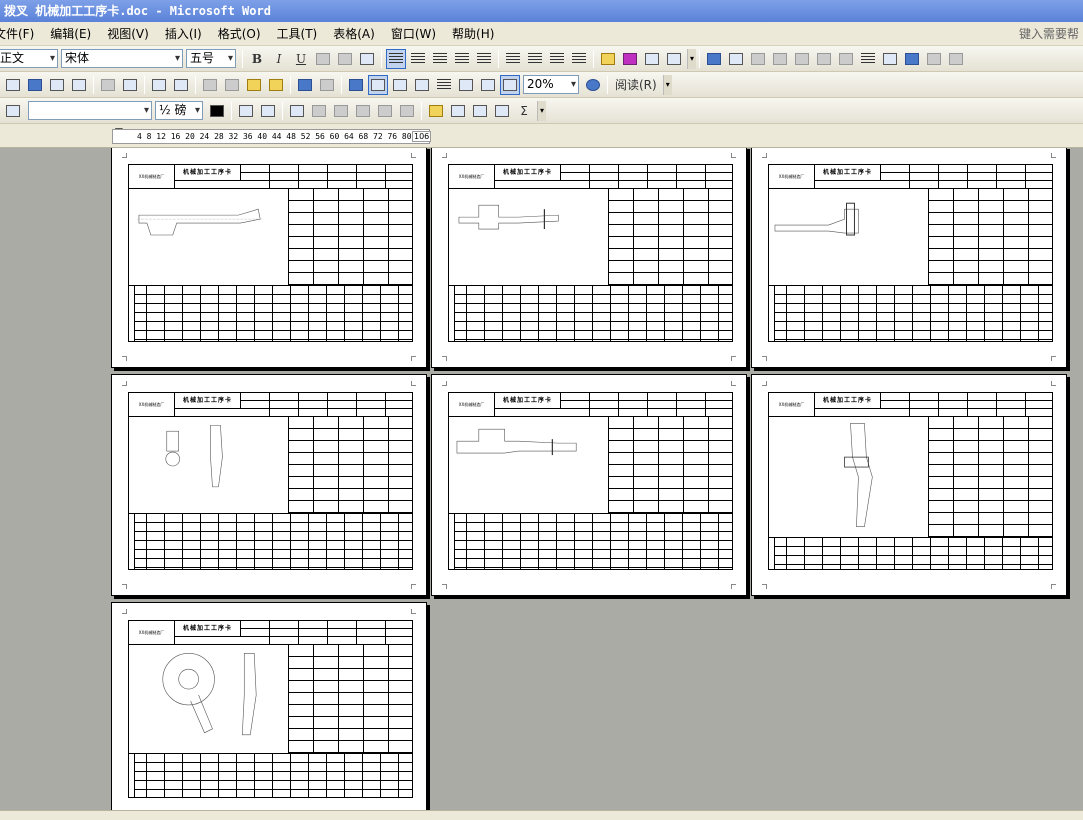  Describe the element at coordinates (758, 59) in the screenshot. I see `contrast-icon` at that location.